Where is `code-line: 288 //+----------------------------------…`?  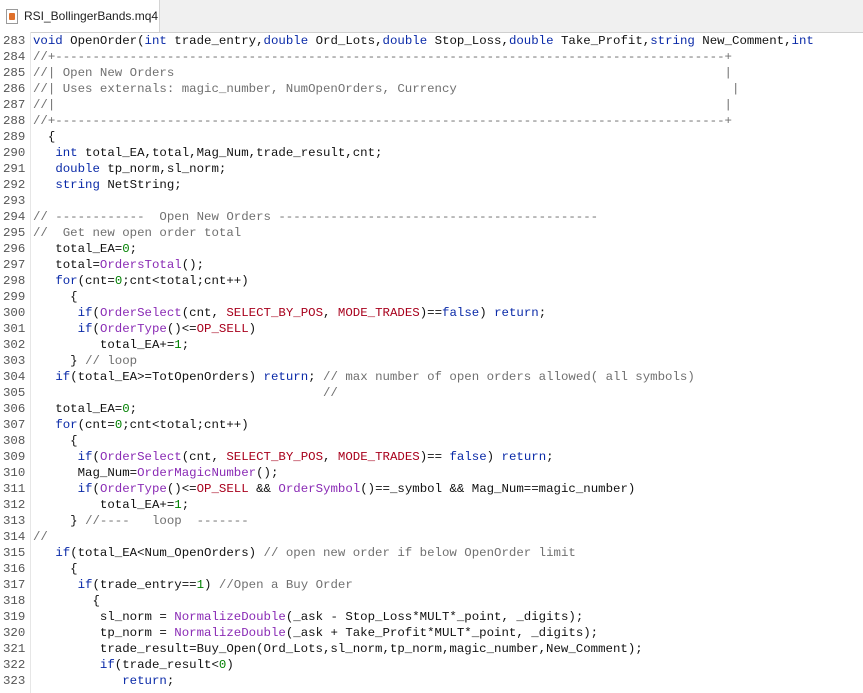
code-line: 288 //+----------------------------------… is located at coordinates (431, 121).